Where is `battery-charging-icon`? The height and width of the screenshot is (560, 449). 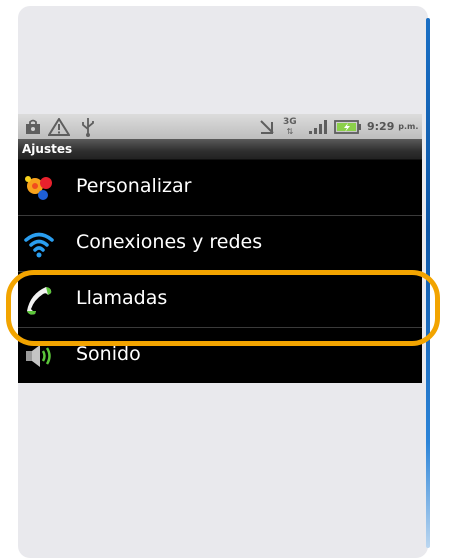
battery-charging-icon is located at coordinates (348, 126).